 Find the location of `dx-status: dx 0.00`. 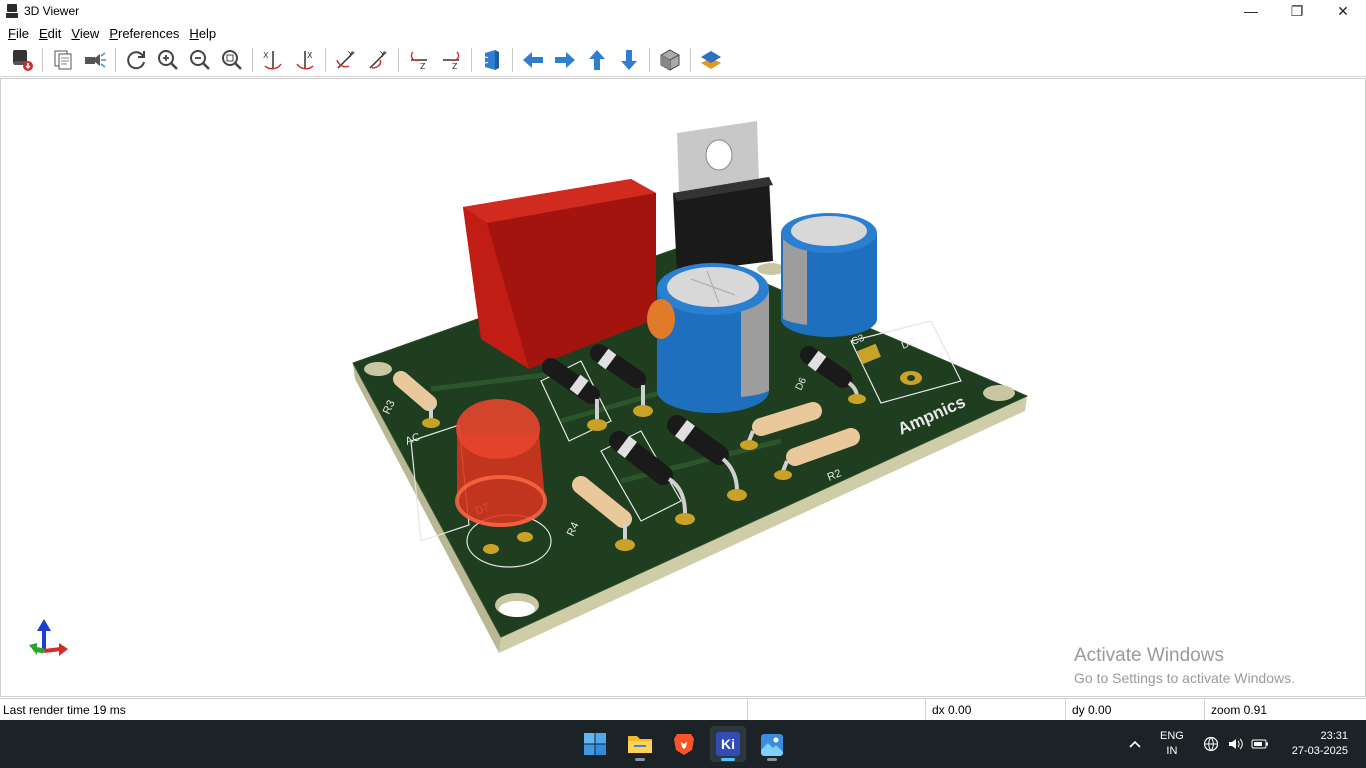

dx-status: dx 0.00 is located at coordinates (952, 710).